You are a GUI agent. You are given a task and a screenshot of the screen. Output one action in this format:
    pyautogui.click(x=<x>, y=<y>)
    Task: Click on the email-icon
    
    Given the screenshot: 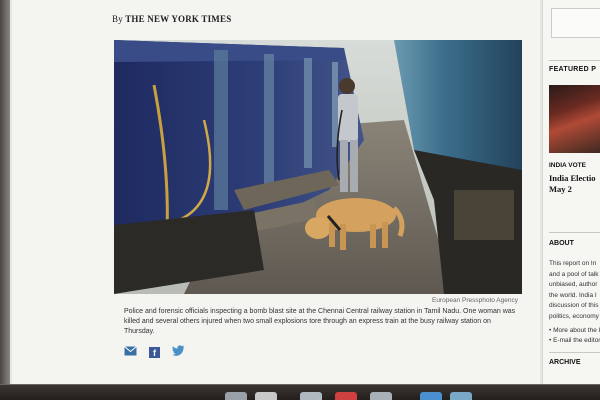 What is the action you would take?
    pyautogui.click(x=130, y=352)
    